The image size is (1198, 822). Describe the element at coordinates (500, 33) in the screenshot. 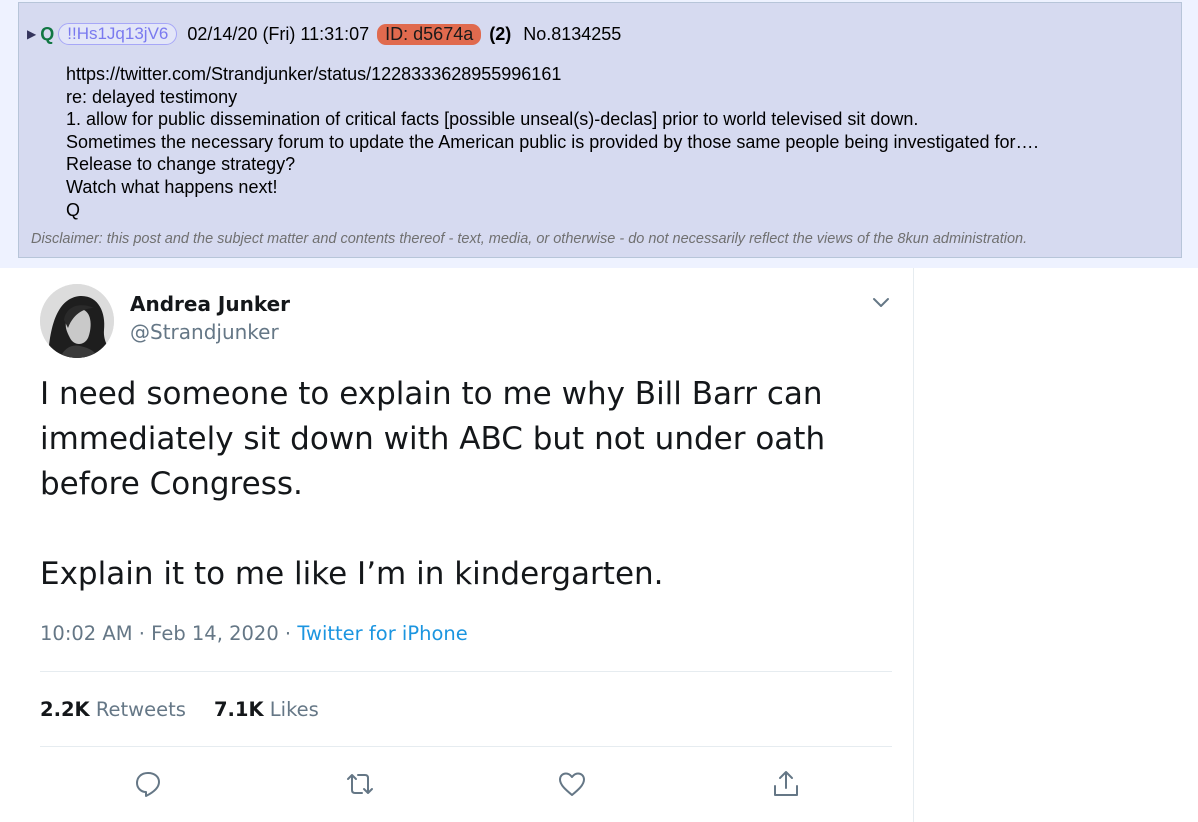

I see `poster-post-count: (2)` at that location.